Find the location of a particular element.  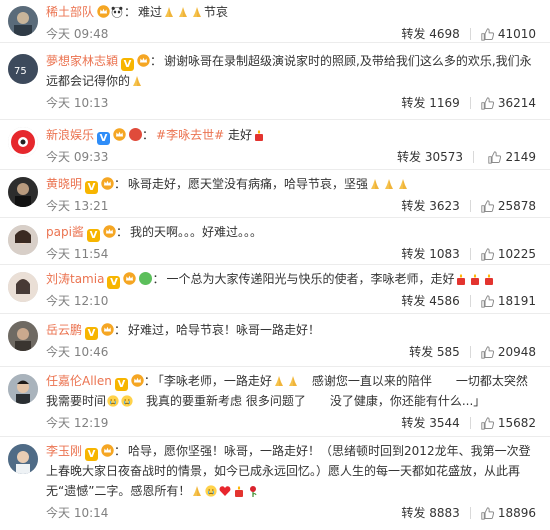

comment-author-name: 任嘉伦Allen is located at coordinates (79, 381).